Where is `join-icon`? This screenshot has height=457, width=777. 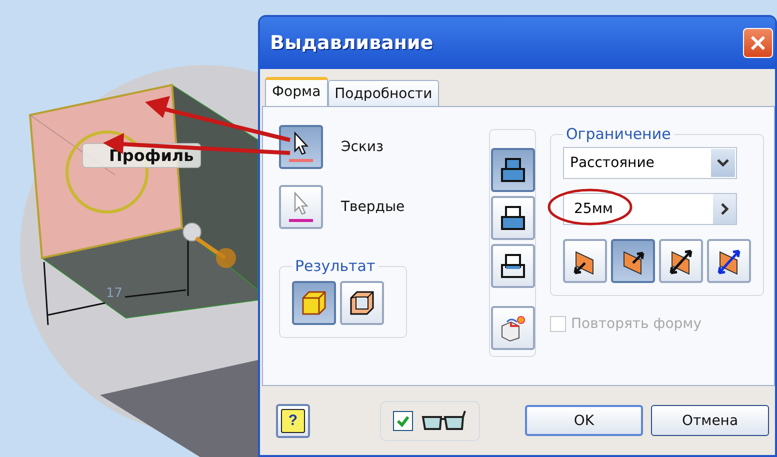 join-icon is located at coordinates (513, 170).